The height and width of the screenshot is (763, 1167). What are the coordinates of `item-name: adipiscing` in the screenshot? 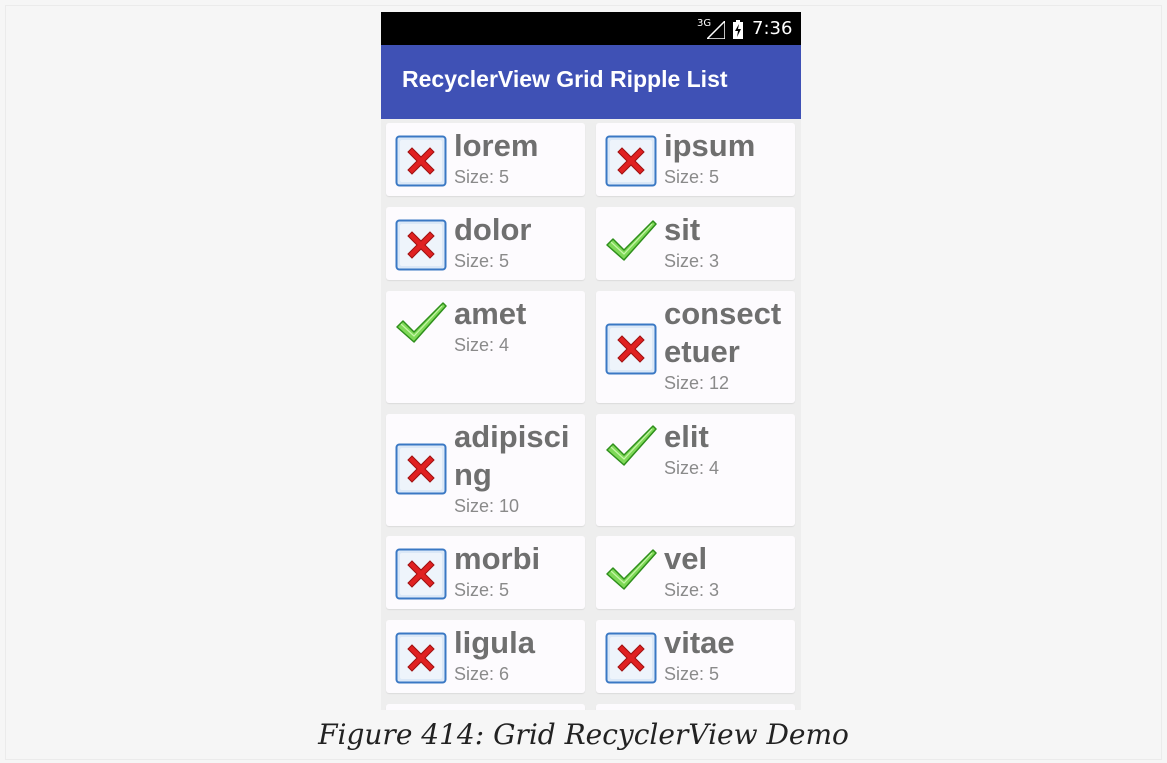 It's located at (512, 455).